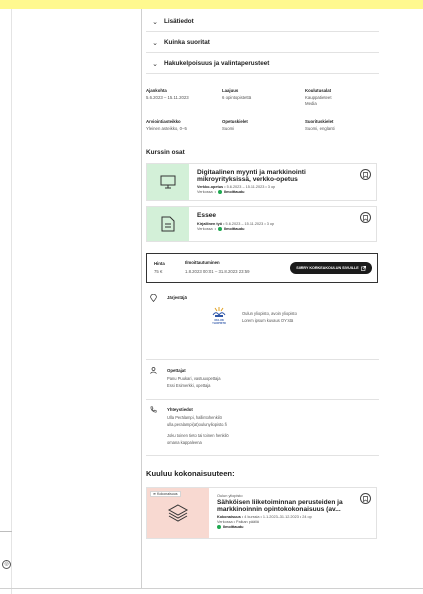  Describe the element at coordinates (262, 22) in the screenshot. I see `accordion-lisatiedot: ⌄ Lisätiedot` at that location.